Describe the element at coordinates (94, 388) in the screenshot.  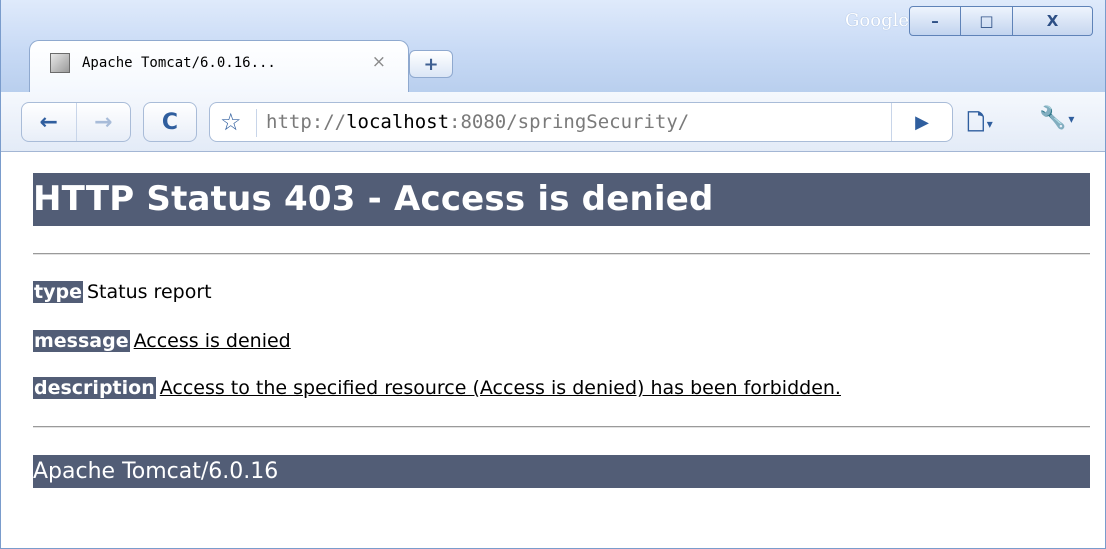
I see `description-label: description` at that location.